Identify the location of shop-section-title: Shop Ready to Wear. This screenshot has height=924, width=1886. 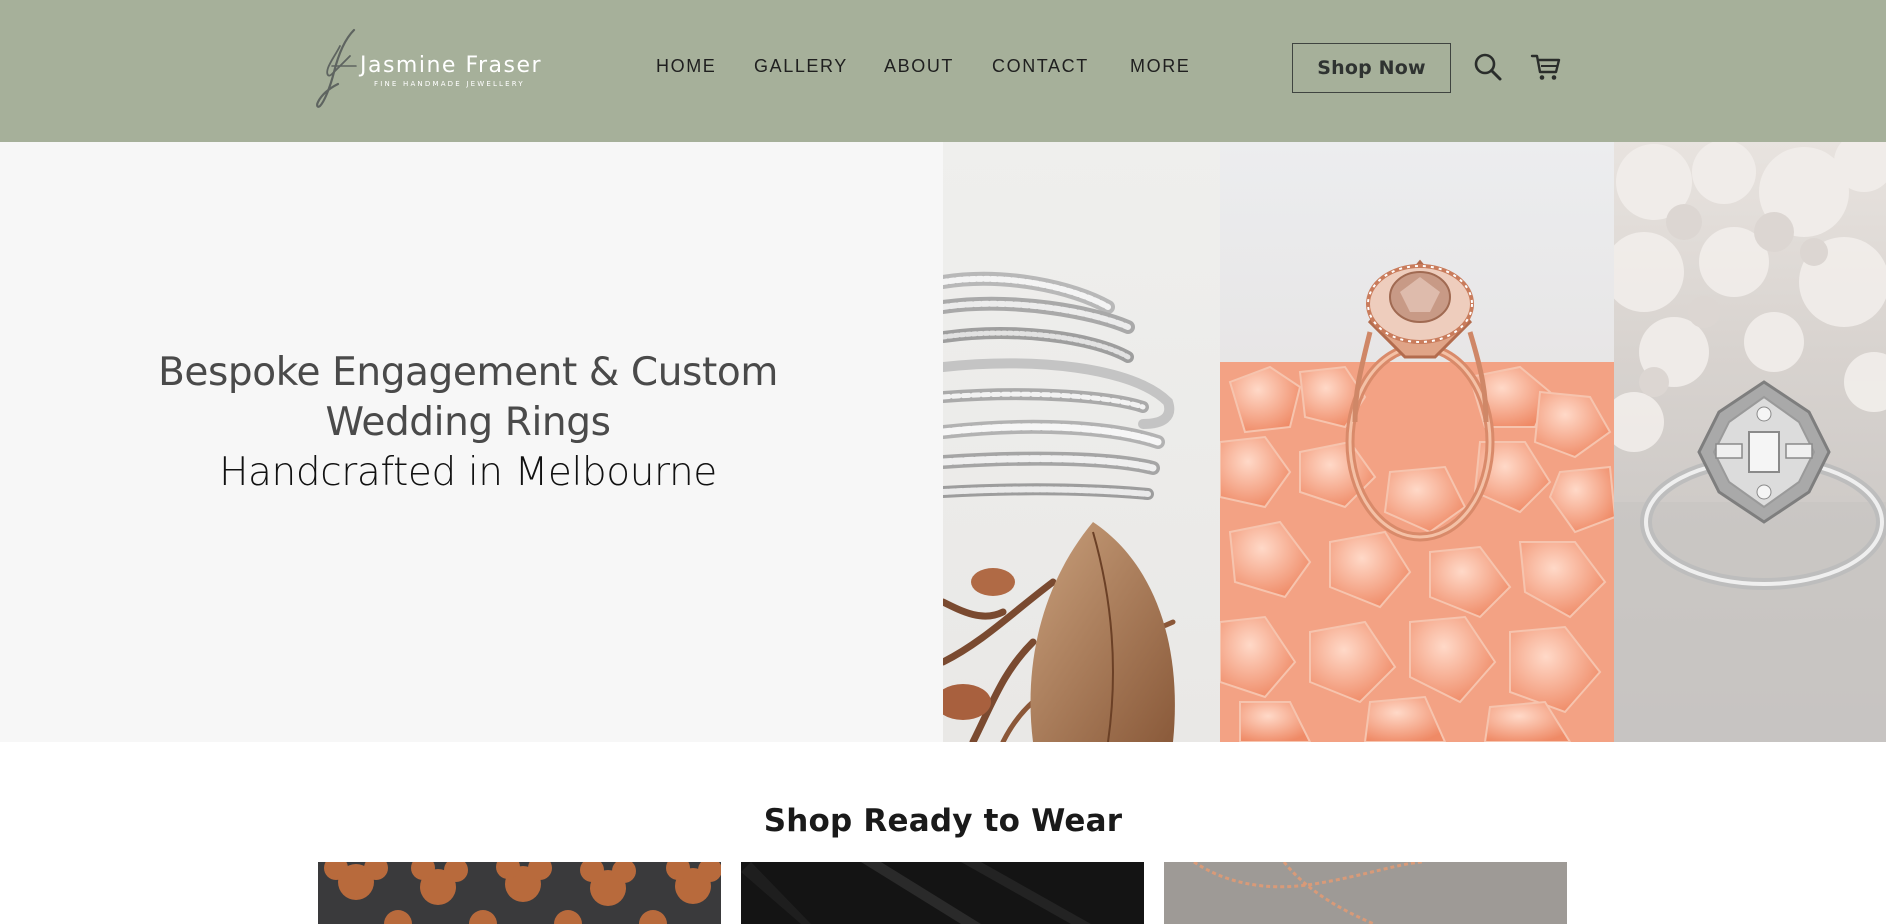
(943, 821).